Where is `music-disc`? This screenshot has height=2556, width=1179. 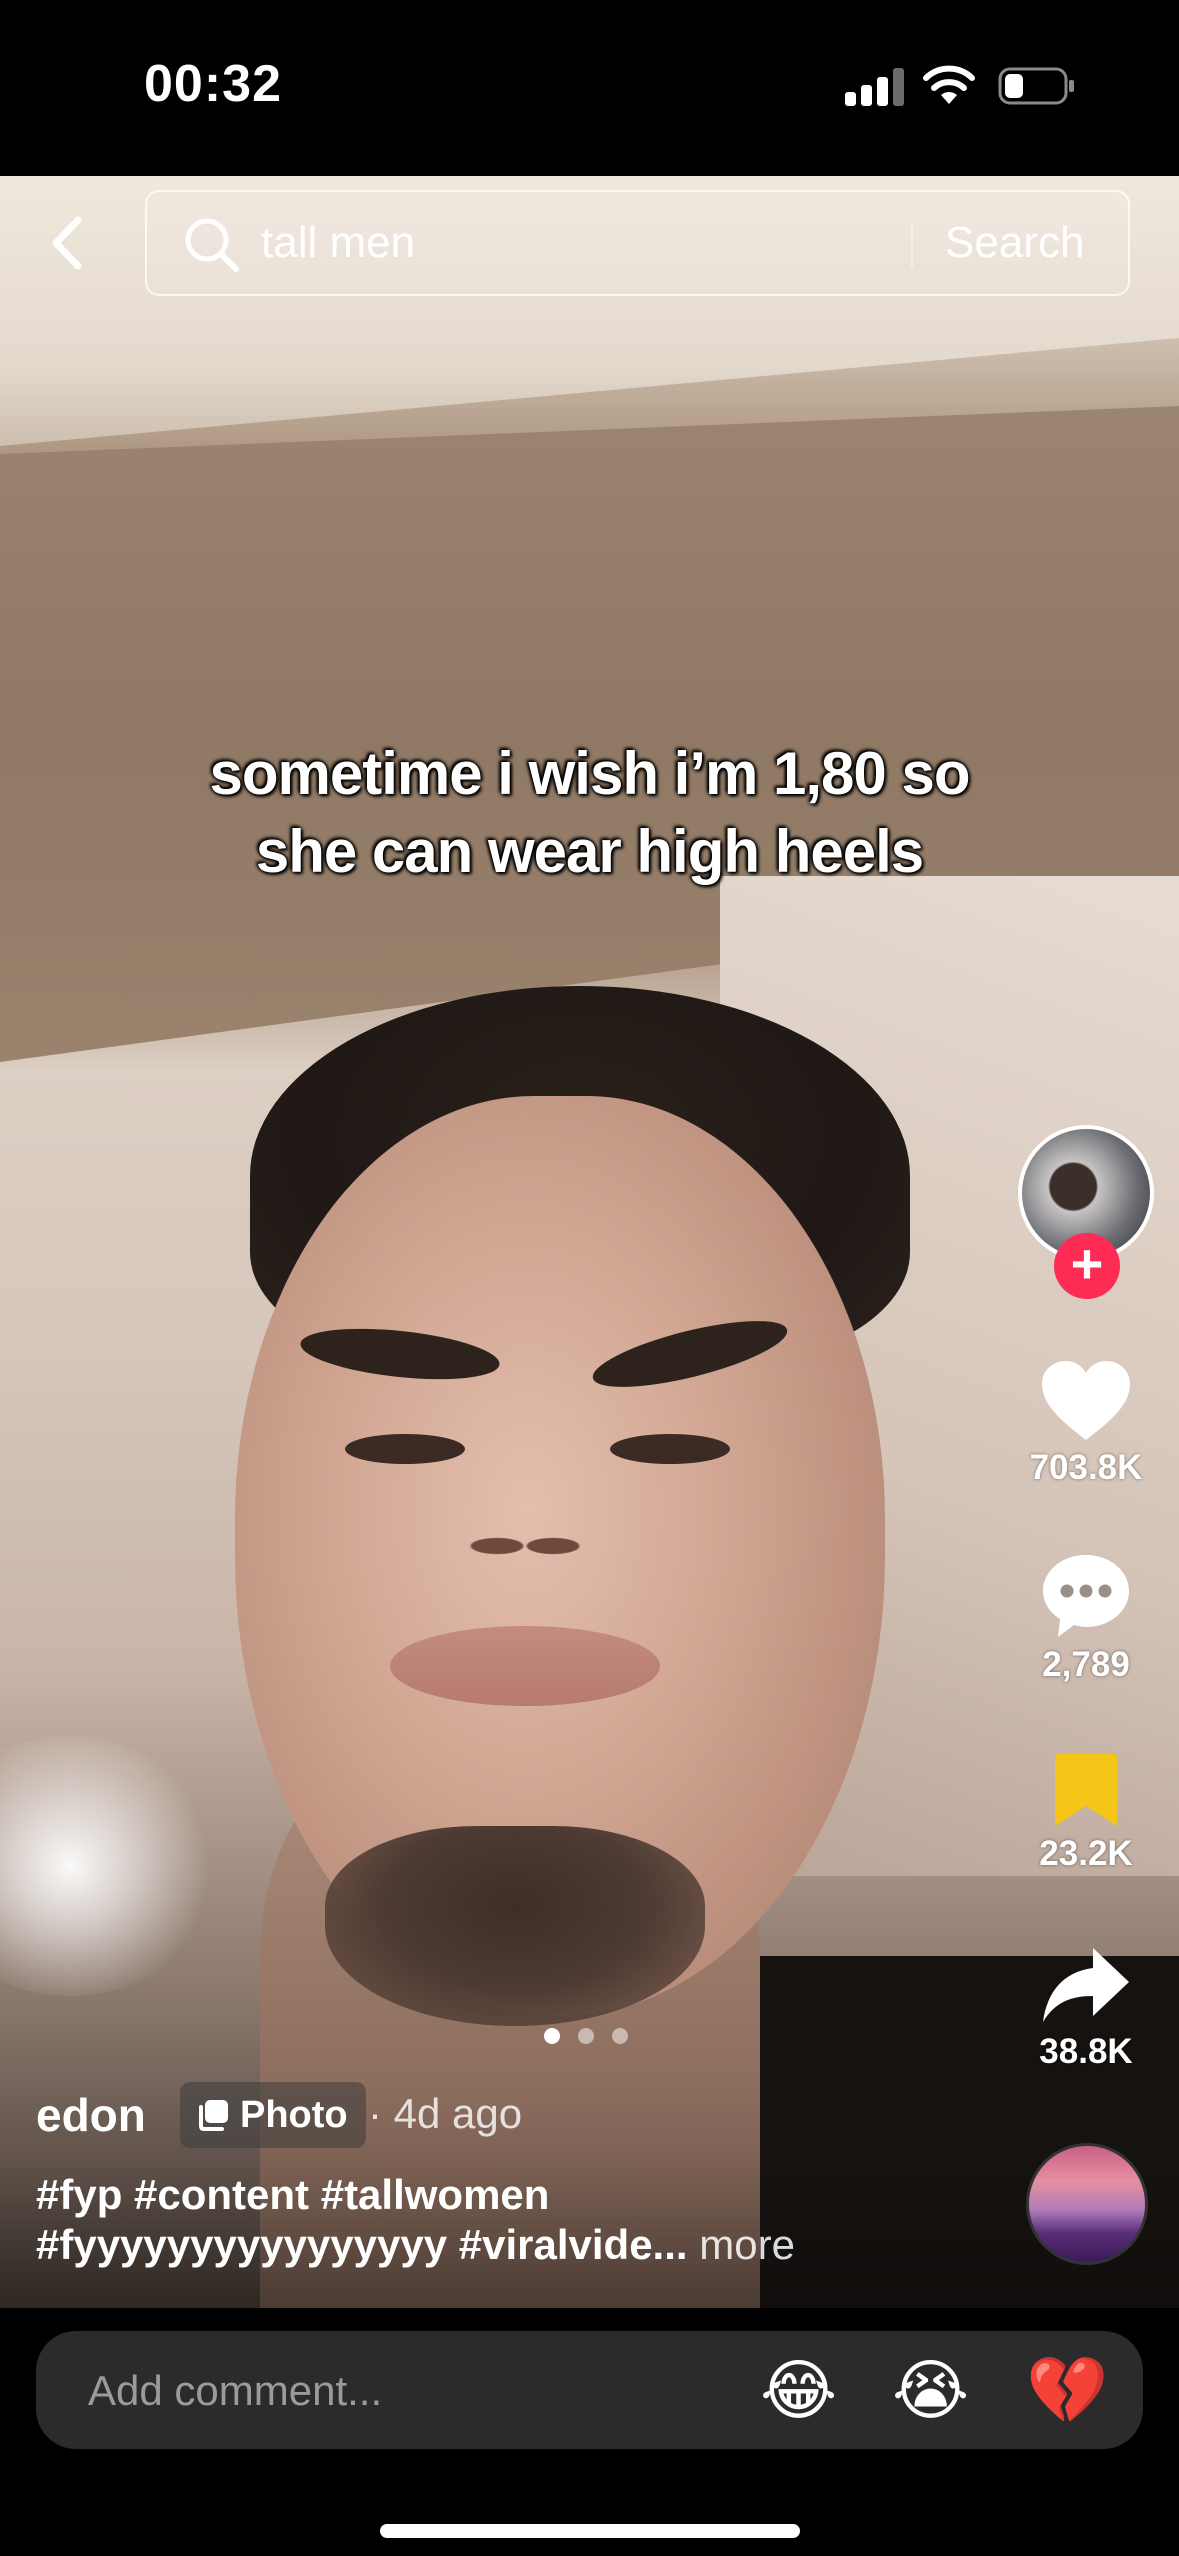
music-disc is located at coordinates (1087, 2204).